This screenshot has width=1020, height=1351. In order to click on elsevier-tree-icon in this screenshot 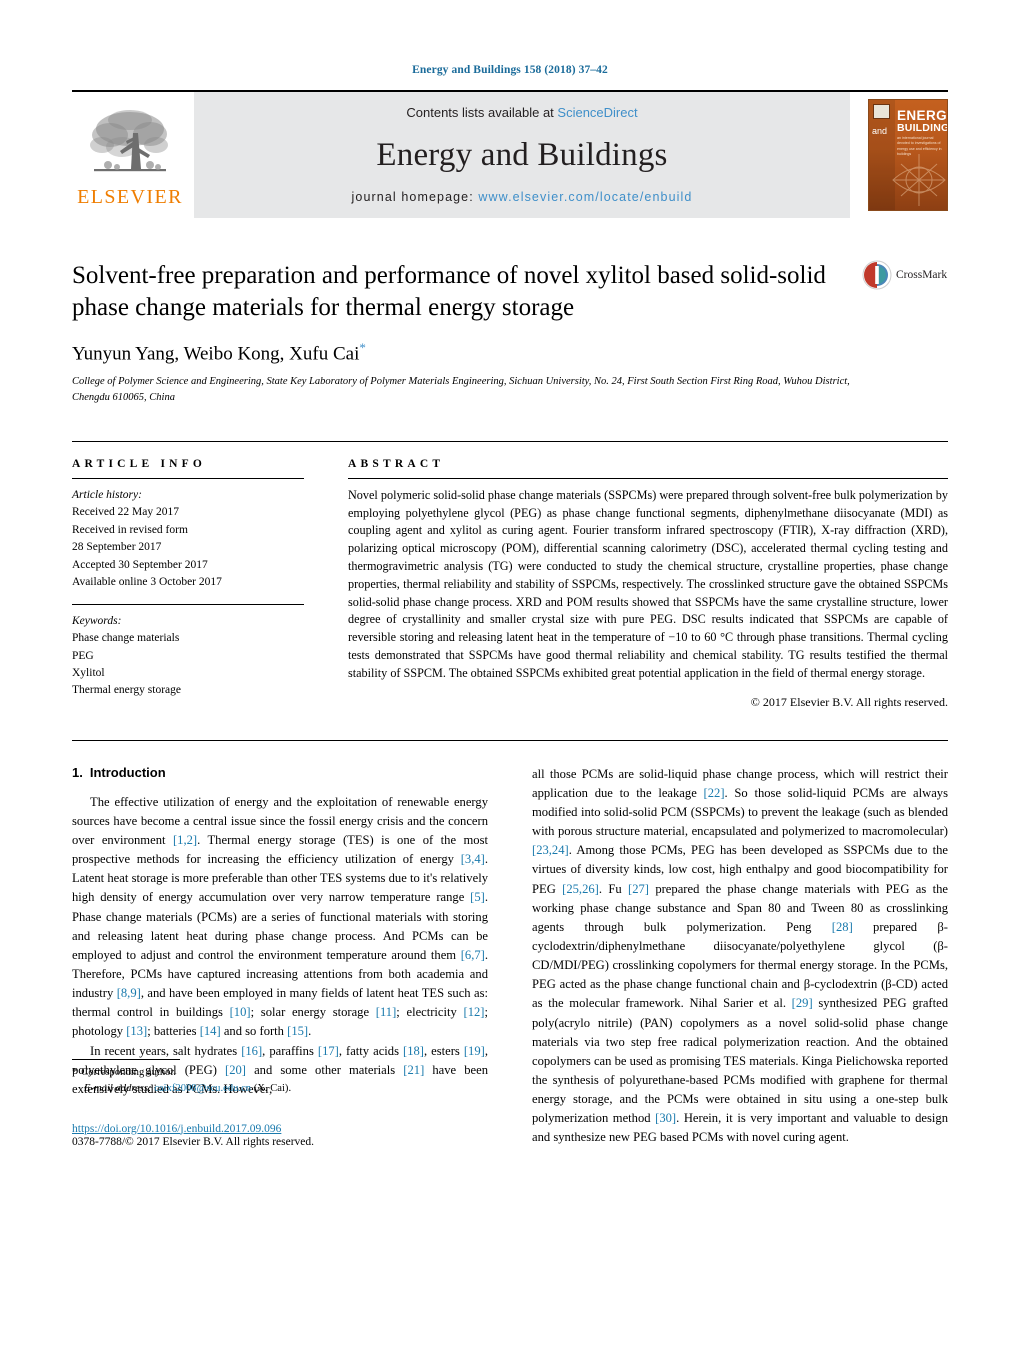, I will do `click(129, 141)`.